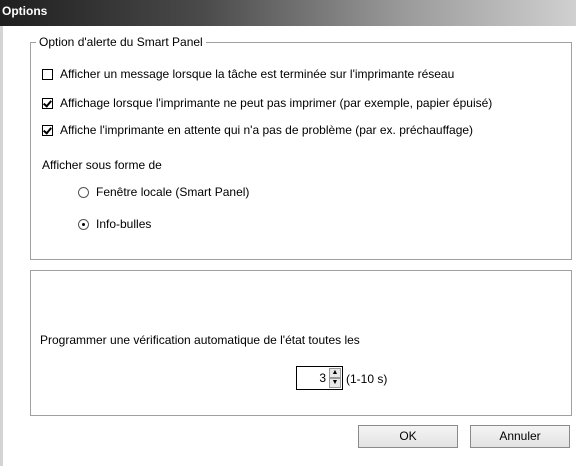 Image resolution: width=576 pixels, height=466 pixels. I want to click on interval-value: 3, so click(322, 378).